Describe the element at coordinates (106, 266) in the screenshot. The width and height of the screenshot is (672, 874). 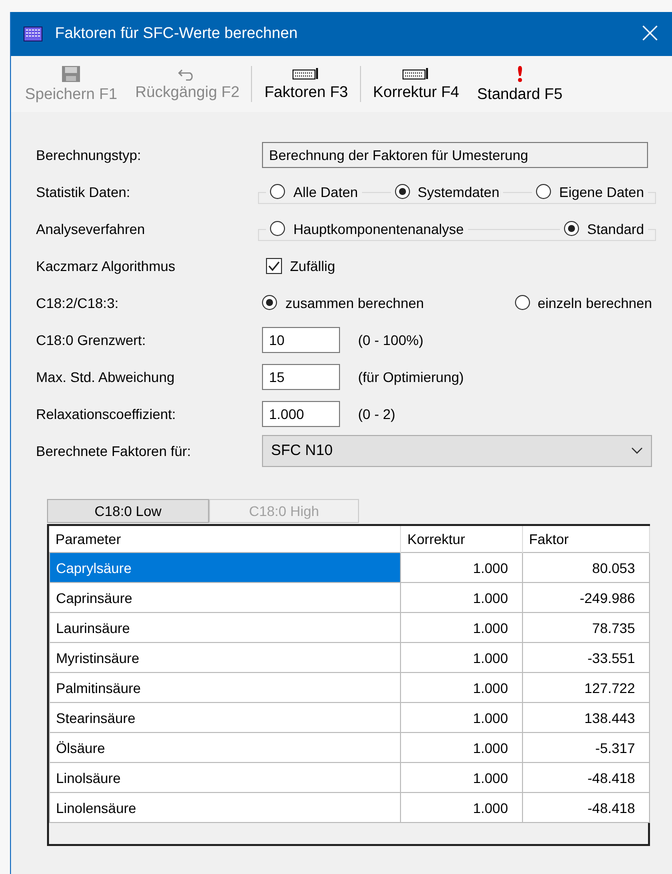
I see `field-label: Kaczmarz Algorithmus` at that location.